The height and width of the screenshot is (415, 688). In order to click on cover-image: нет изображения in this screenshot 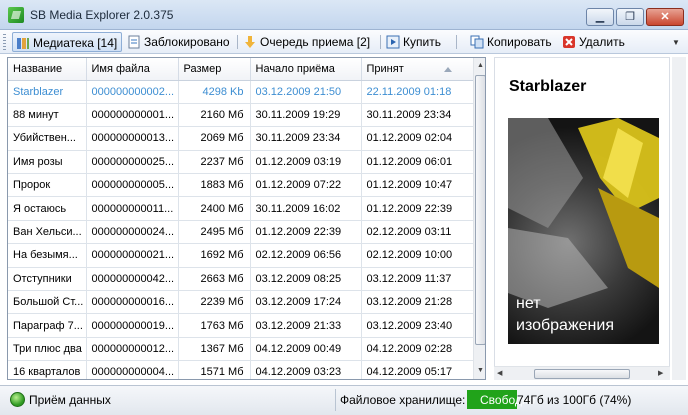, I will do `click(583, 231)`.